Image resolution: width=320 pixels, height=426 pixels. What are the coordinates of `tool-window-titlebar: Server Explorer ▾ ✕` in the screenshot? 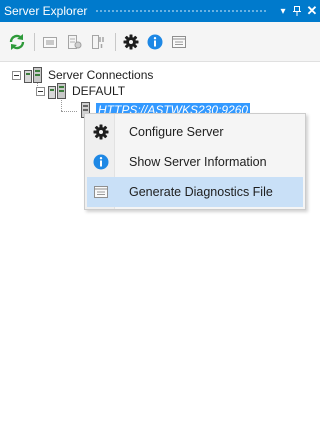 It's located at (160, 11).